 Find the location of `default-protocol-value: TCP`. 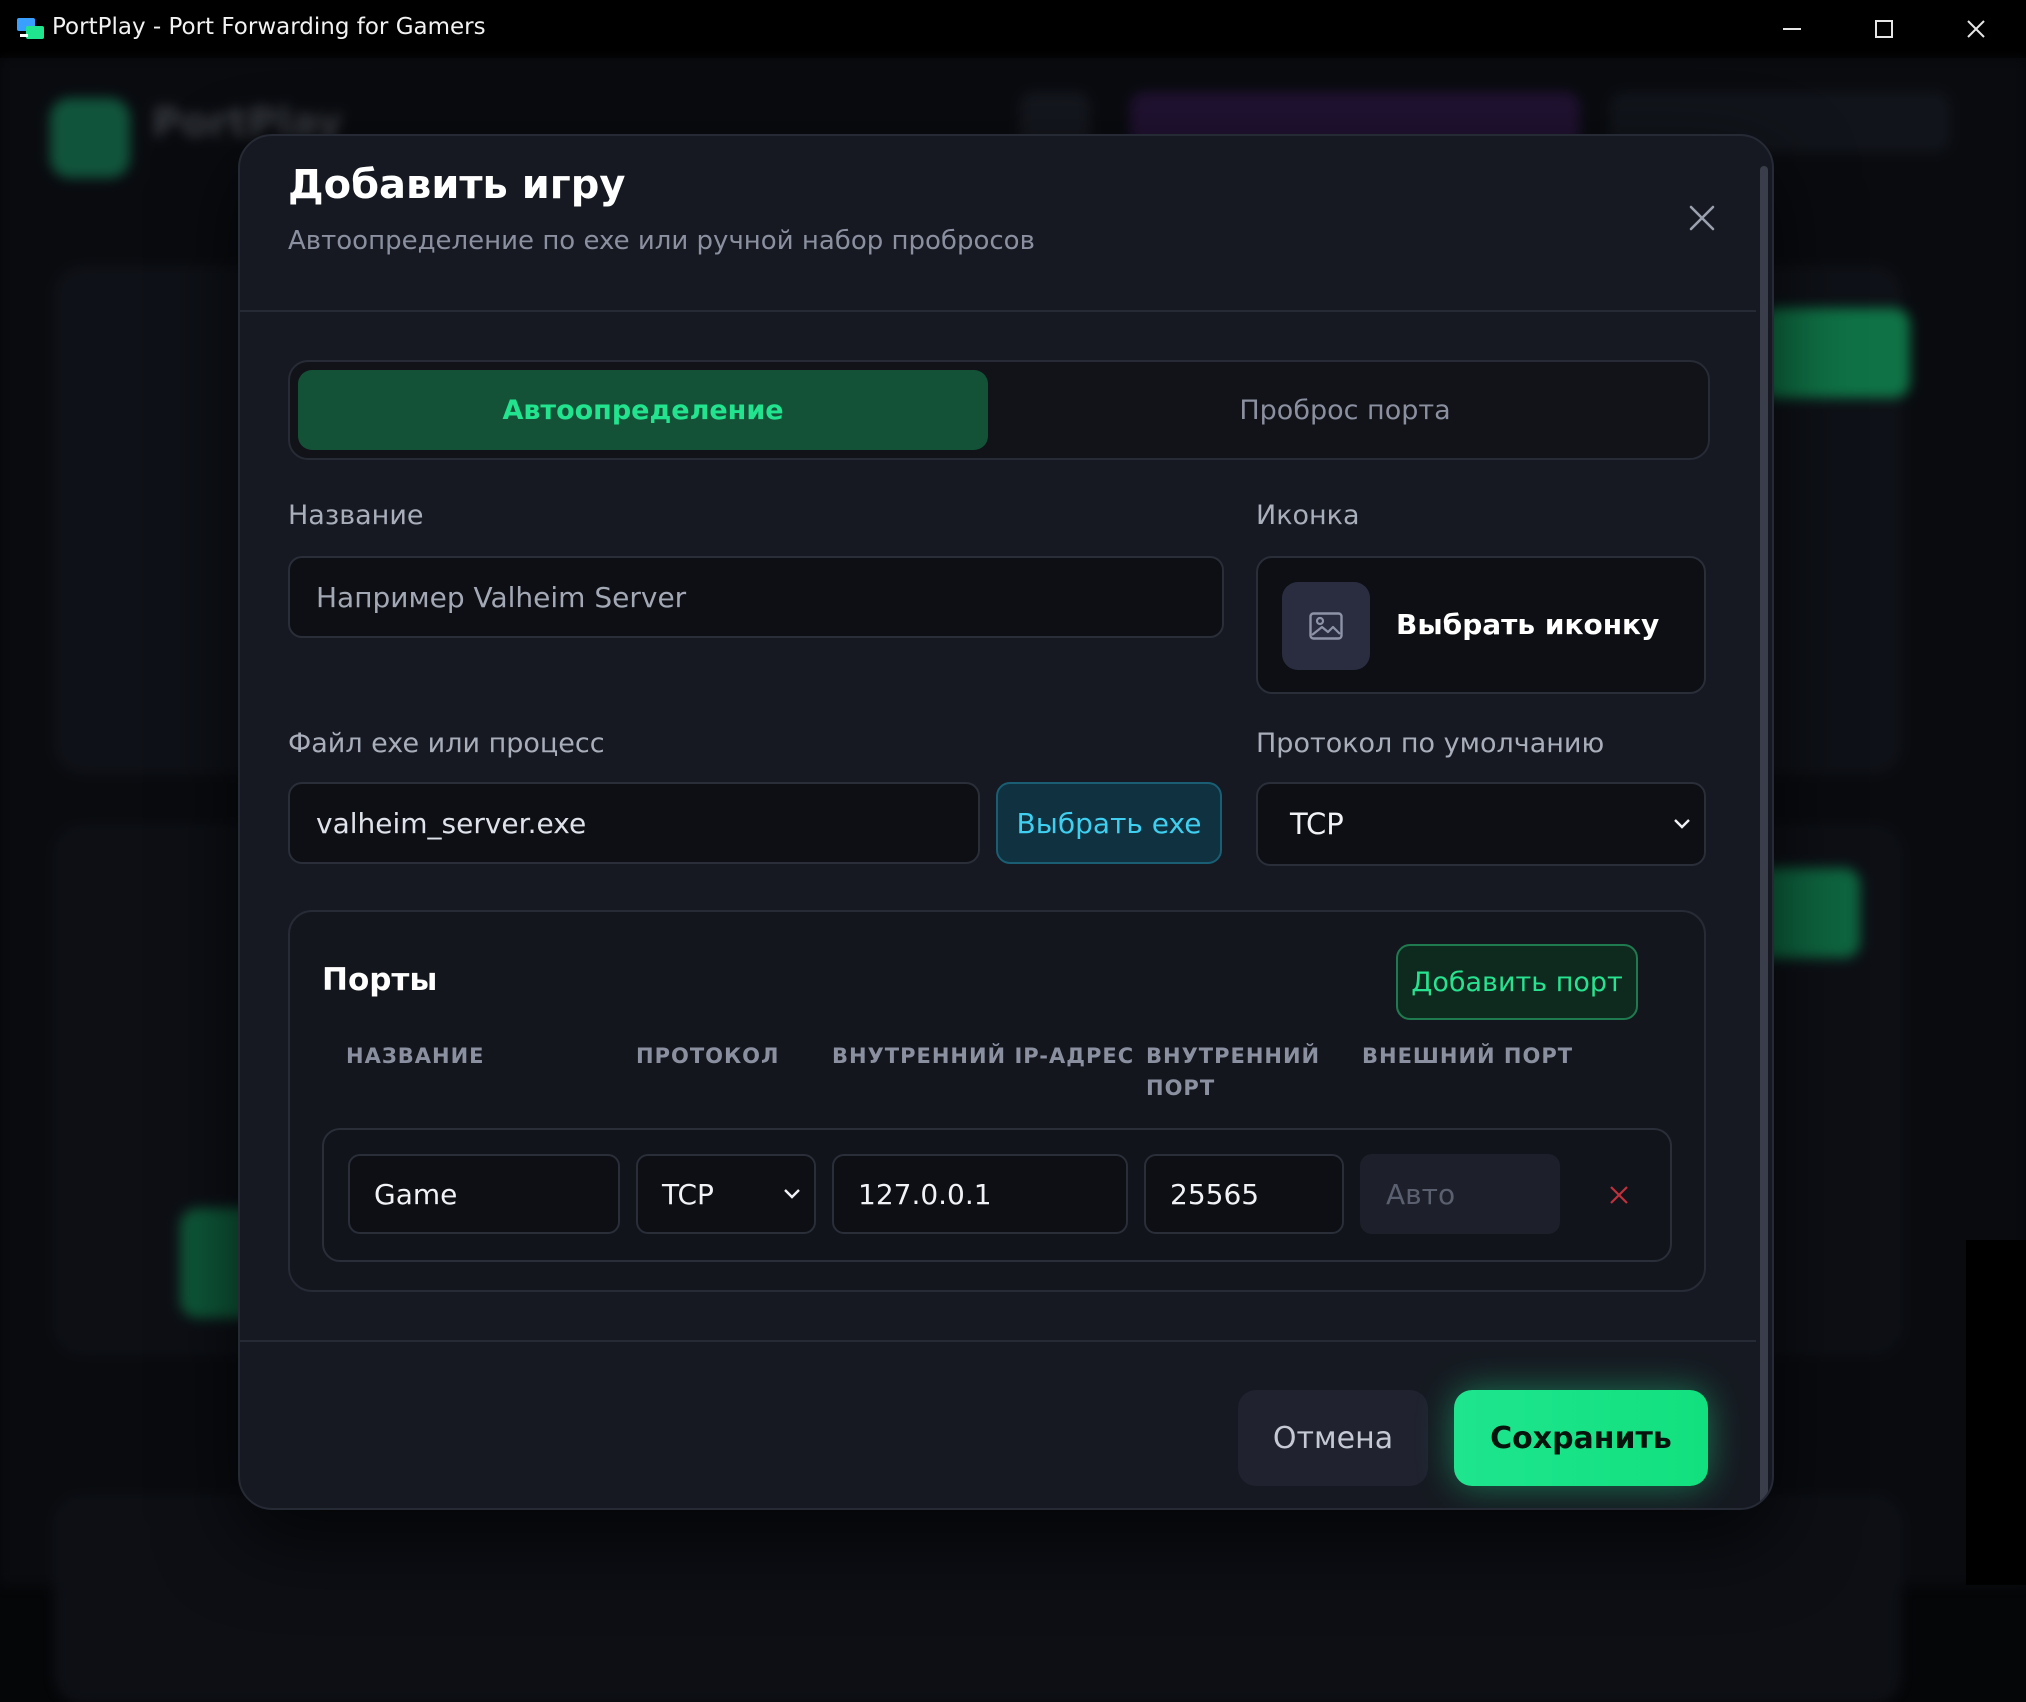

default-protocol-value: TCP is located at coordinates (1317, 824).